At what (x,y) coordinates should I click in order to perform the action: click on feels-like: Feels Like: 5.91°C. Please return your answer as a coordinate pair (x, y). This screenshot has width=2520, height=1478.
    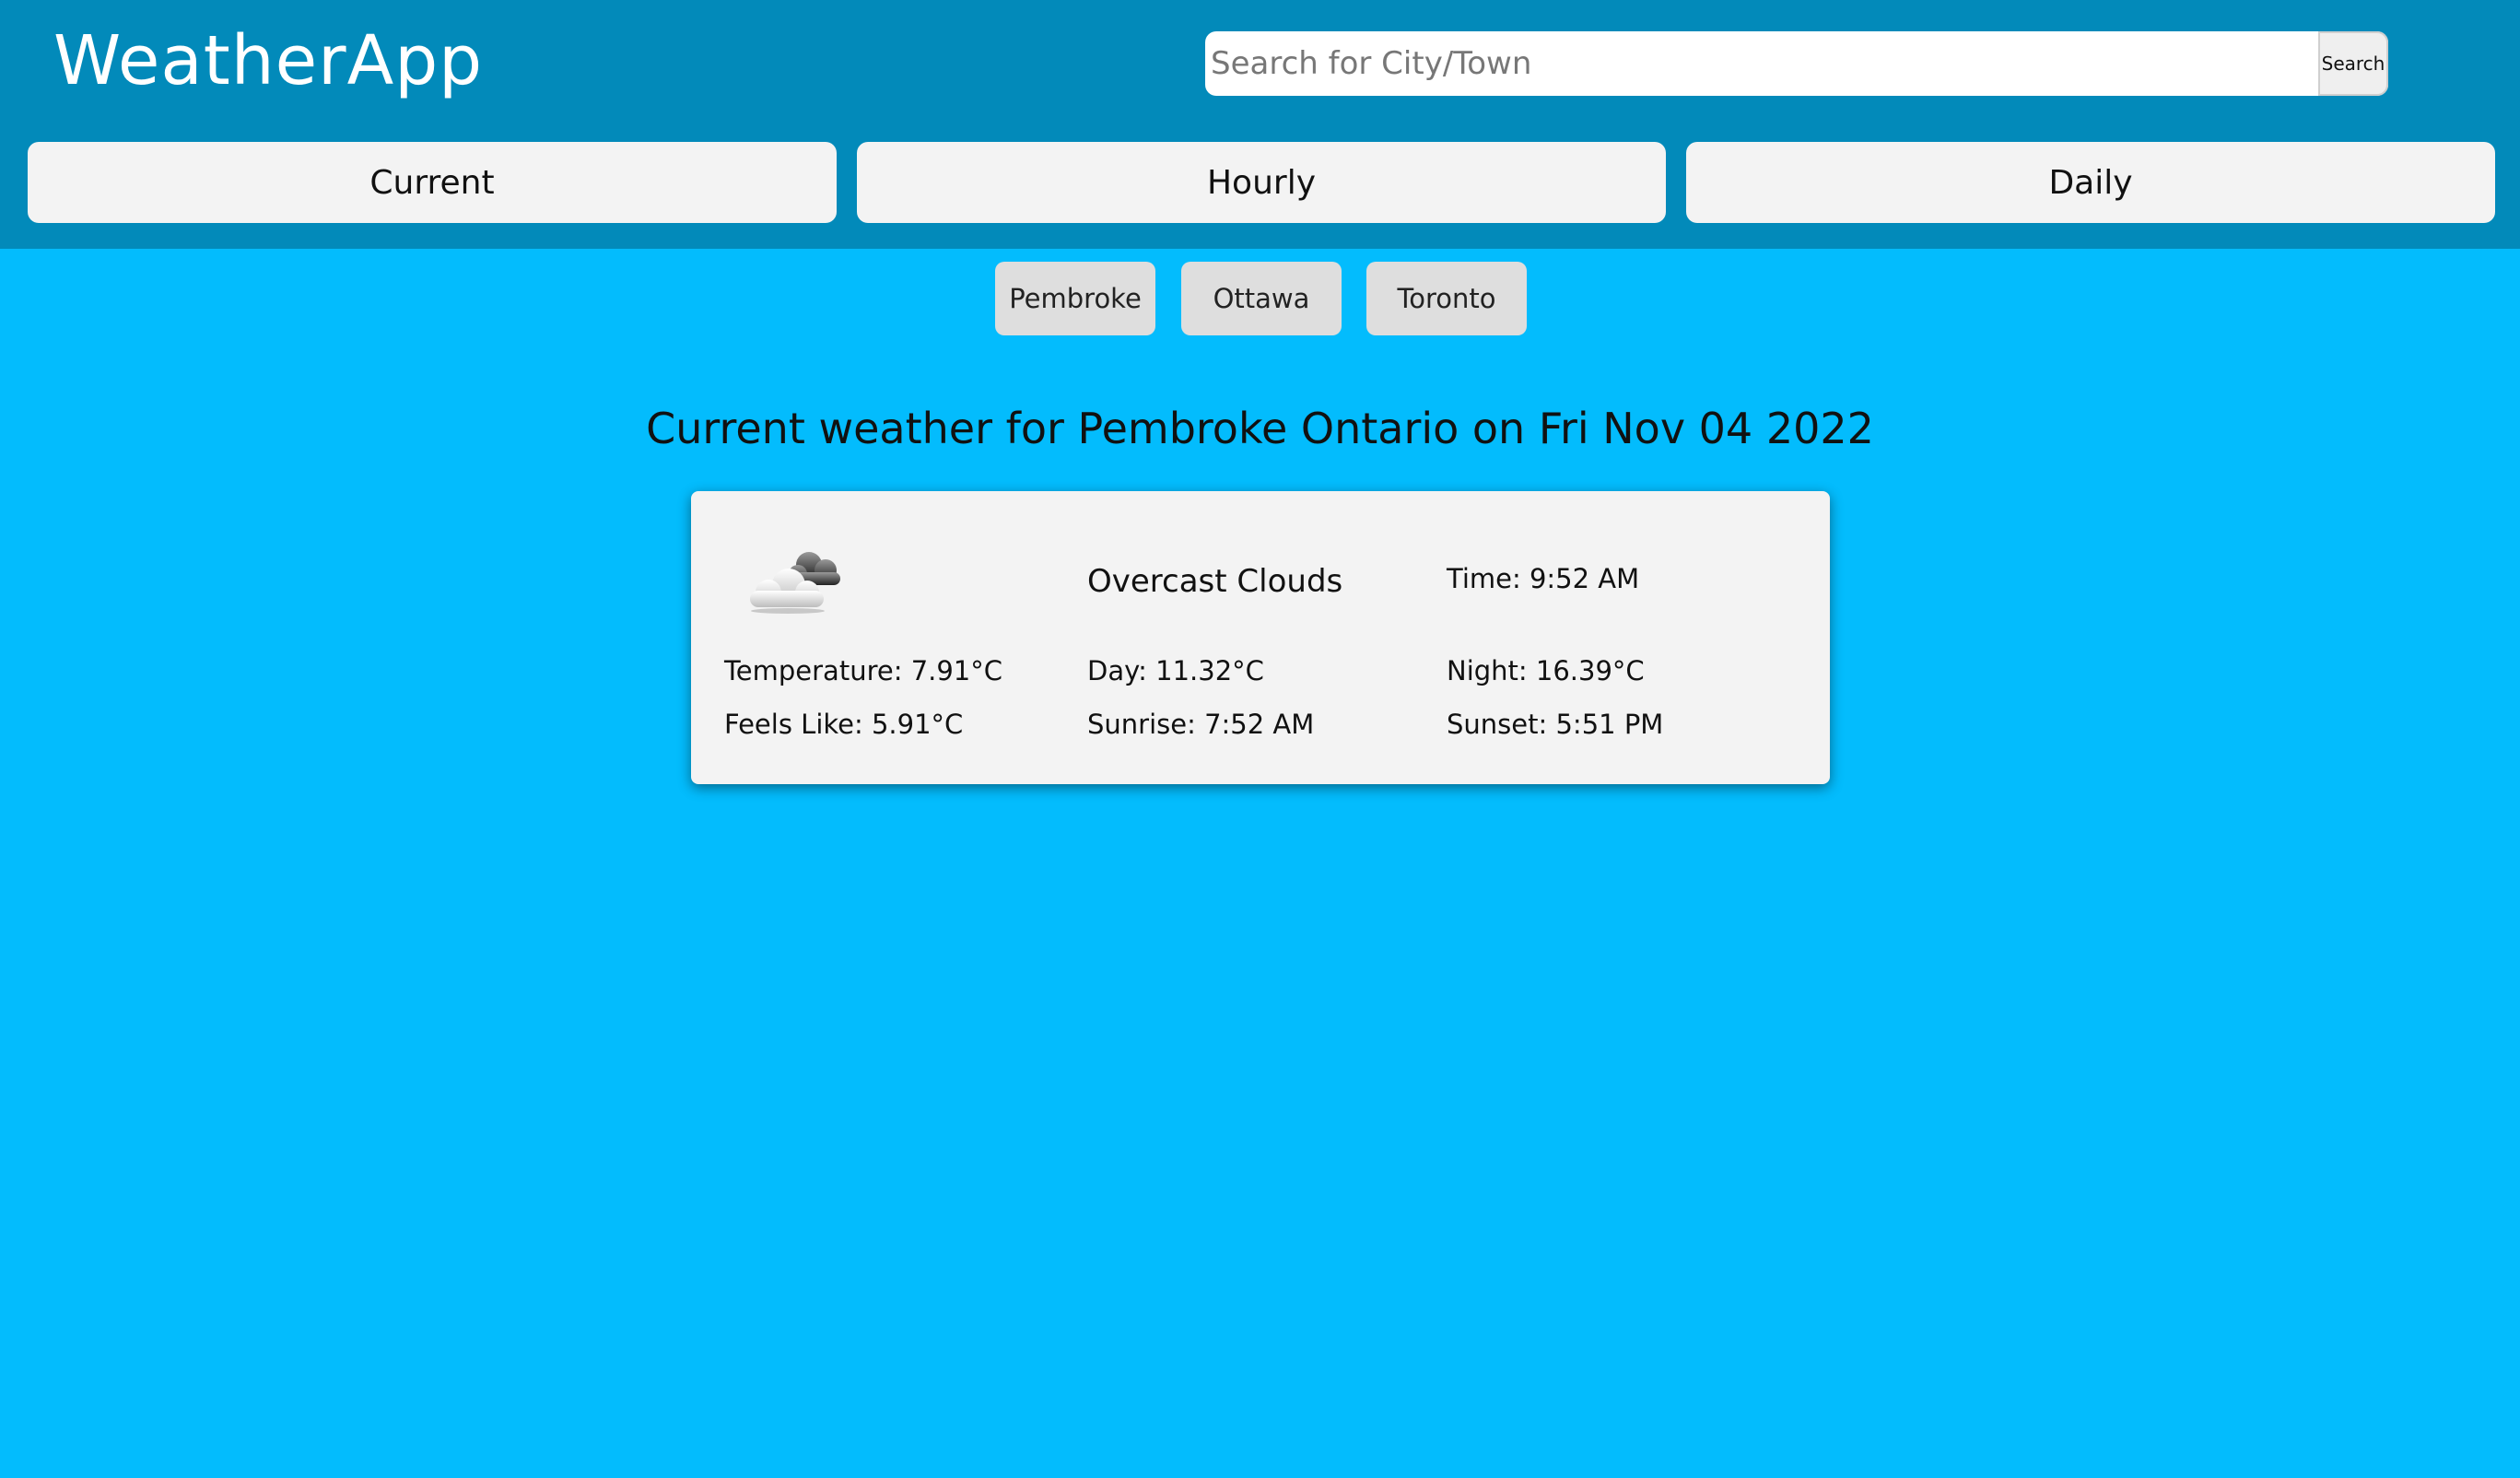
    Looking at the image, I should click on (844, 724).